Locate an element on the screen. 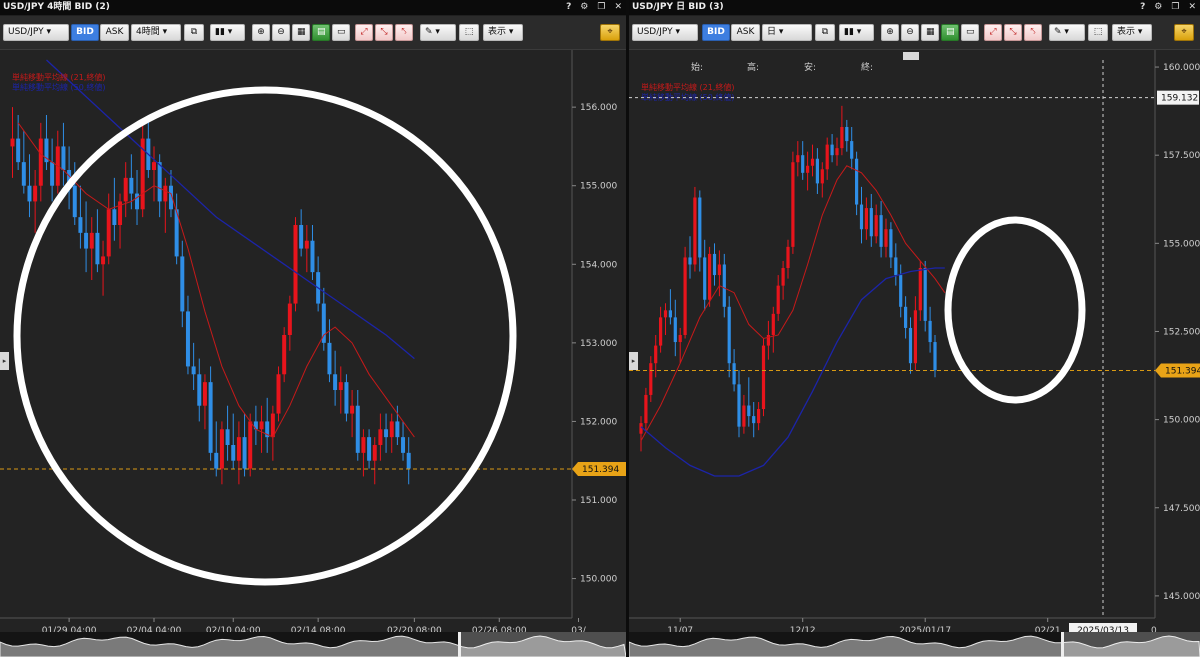 The image size is (1200, 657). y-tick-label: 156.000 is located at coordinates (598, 108).